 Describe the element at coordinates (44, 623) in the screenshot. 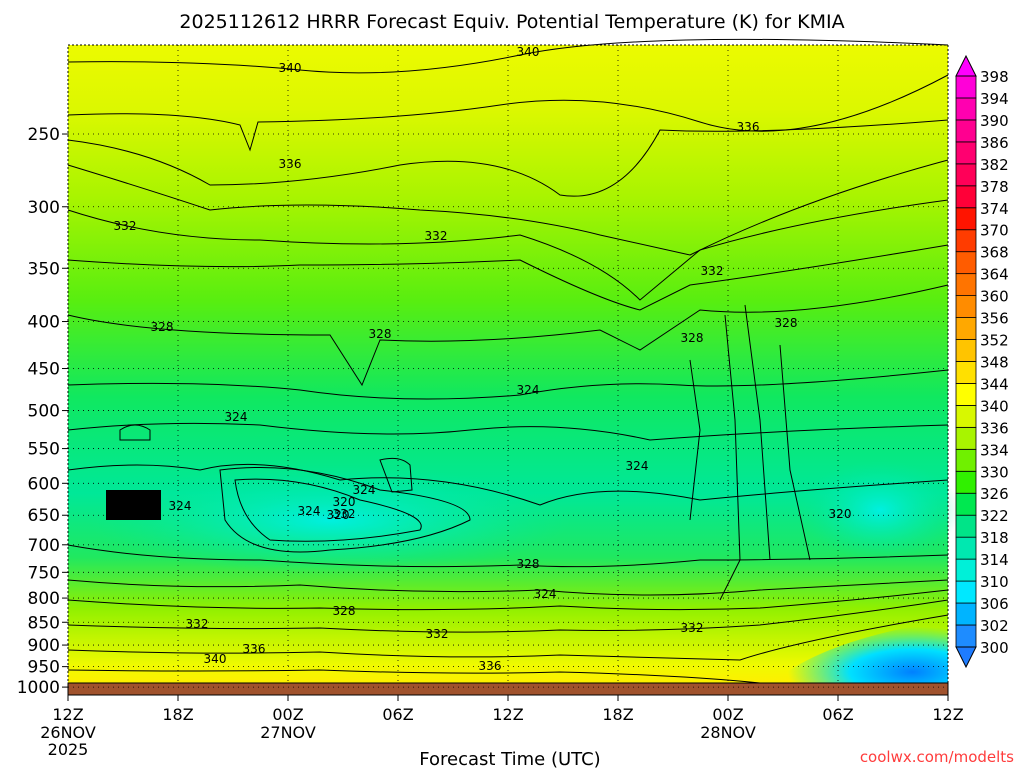

I see `y-tick-label: 850` at that location.